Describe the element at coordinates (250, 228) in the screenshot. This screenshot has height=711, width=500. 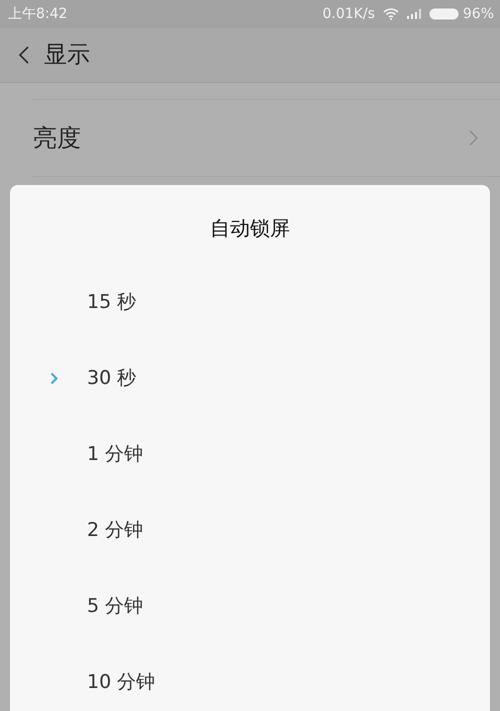
I see `dialog-title: 自动锁屏` at that location.